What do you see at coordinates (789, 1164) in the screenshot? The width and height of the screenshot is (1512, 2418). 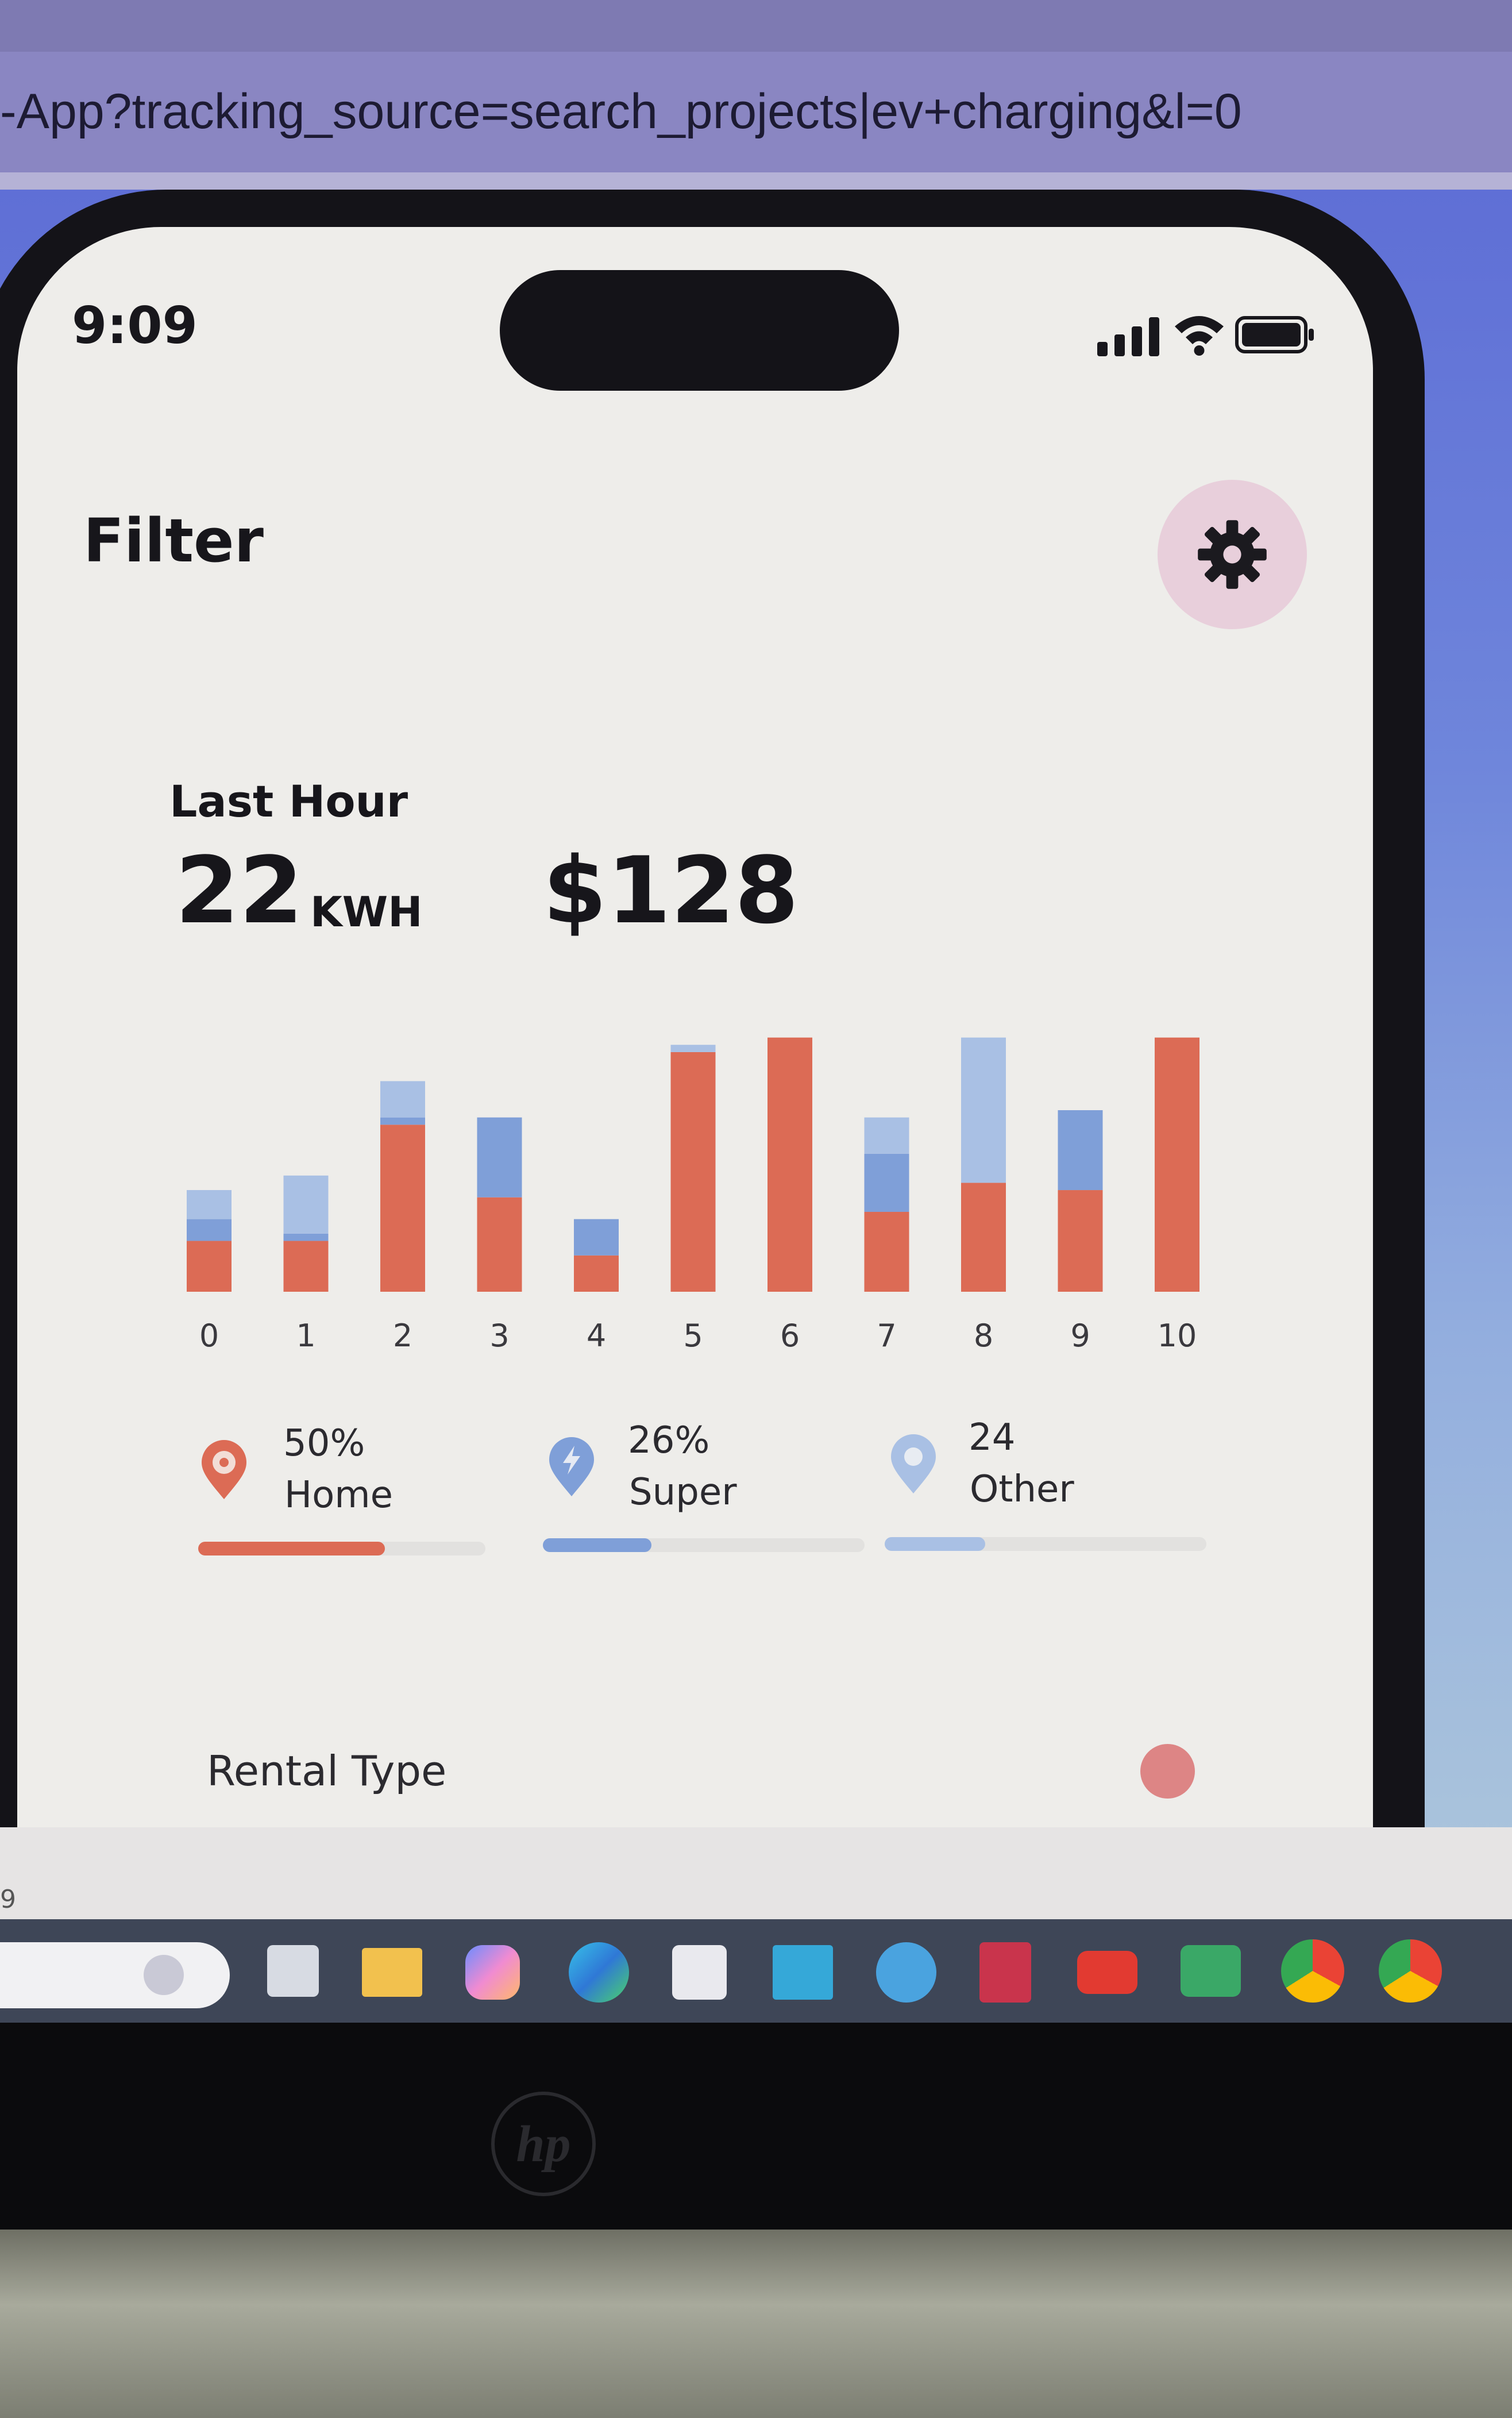 I see `bar-6-home` at bounding box center [789, 1164].